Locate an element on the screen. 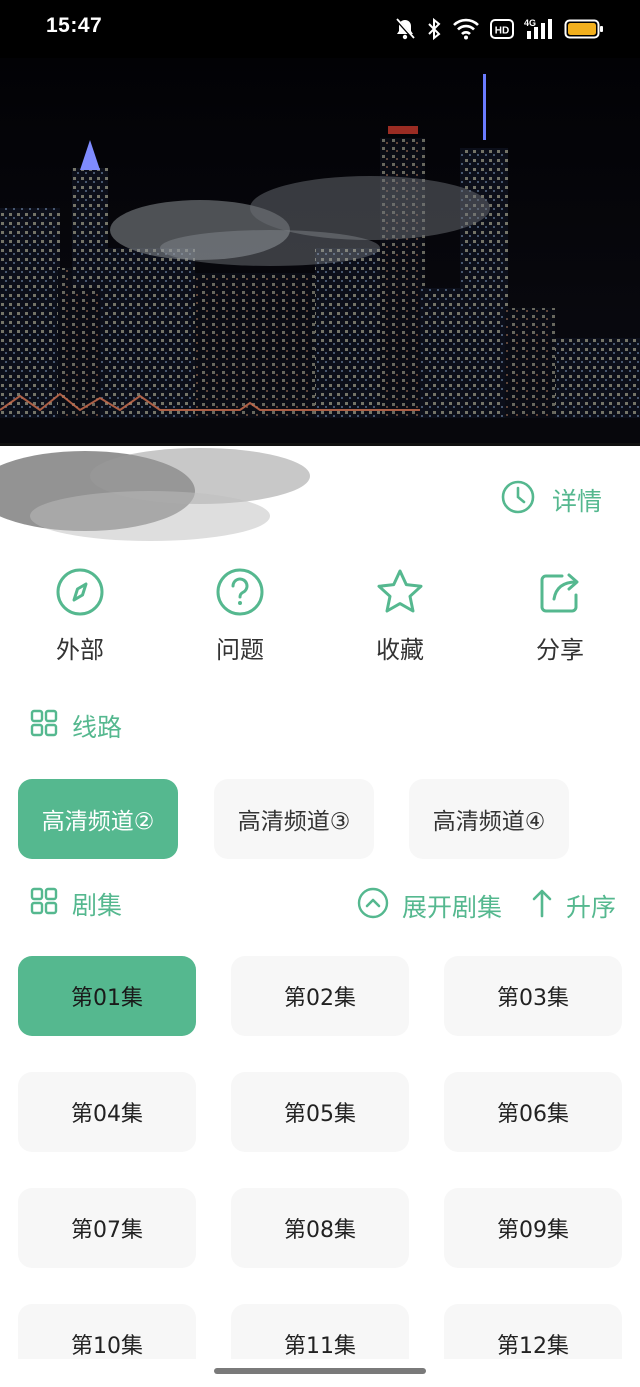  episode-item: 第04集 is located at coordinates (107, 1112).